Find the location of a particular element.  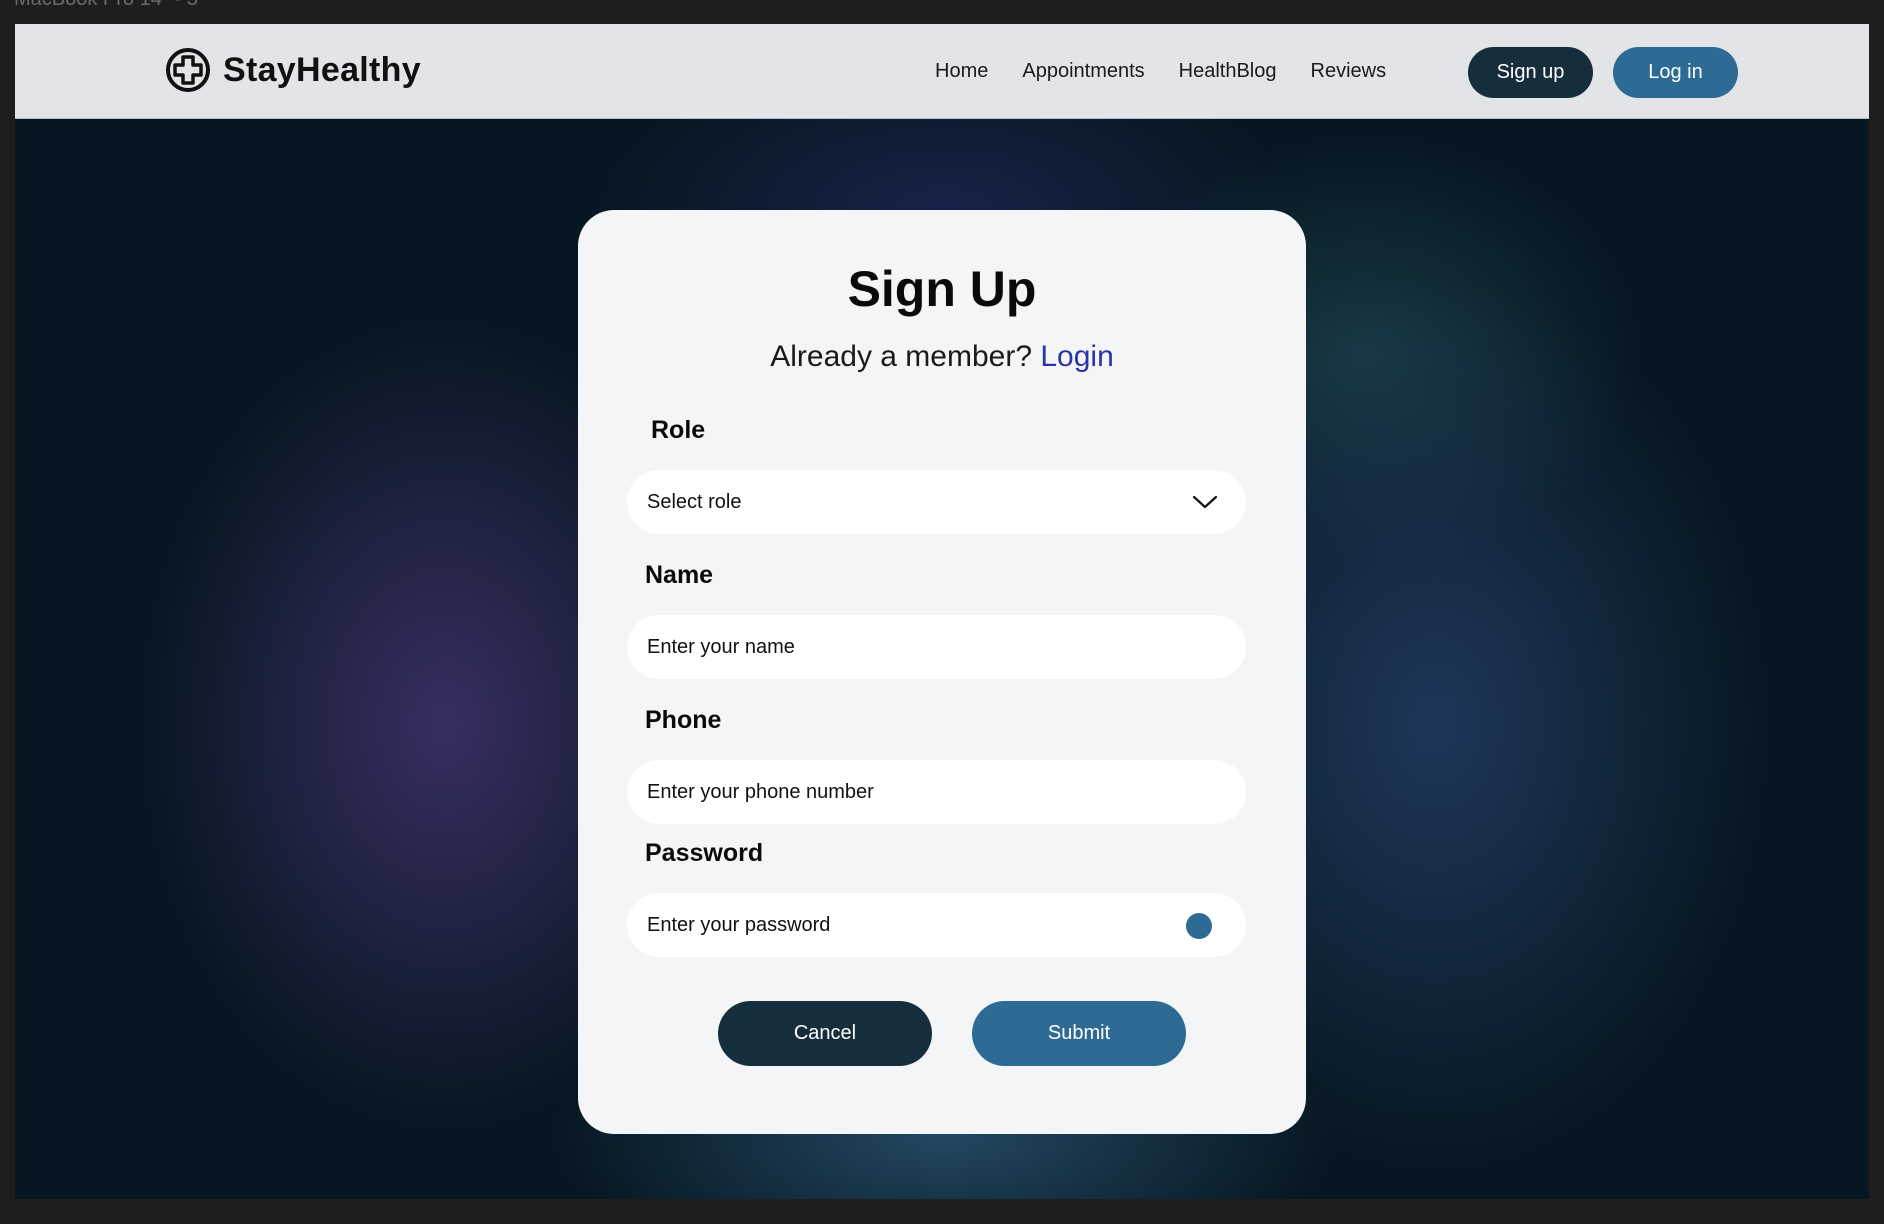

form-title: Sign Up is located at coordinates (942, 289).